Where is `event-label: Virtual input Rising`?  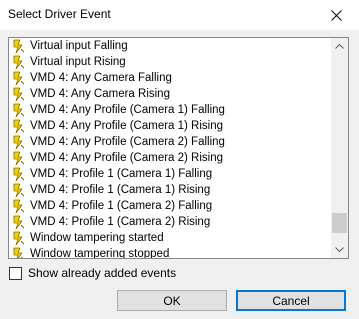 event-label: Virtual input Rising is located at coordinates (78, 62).